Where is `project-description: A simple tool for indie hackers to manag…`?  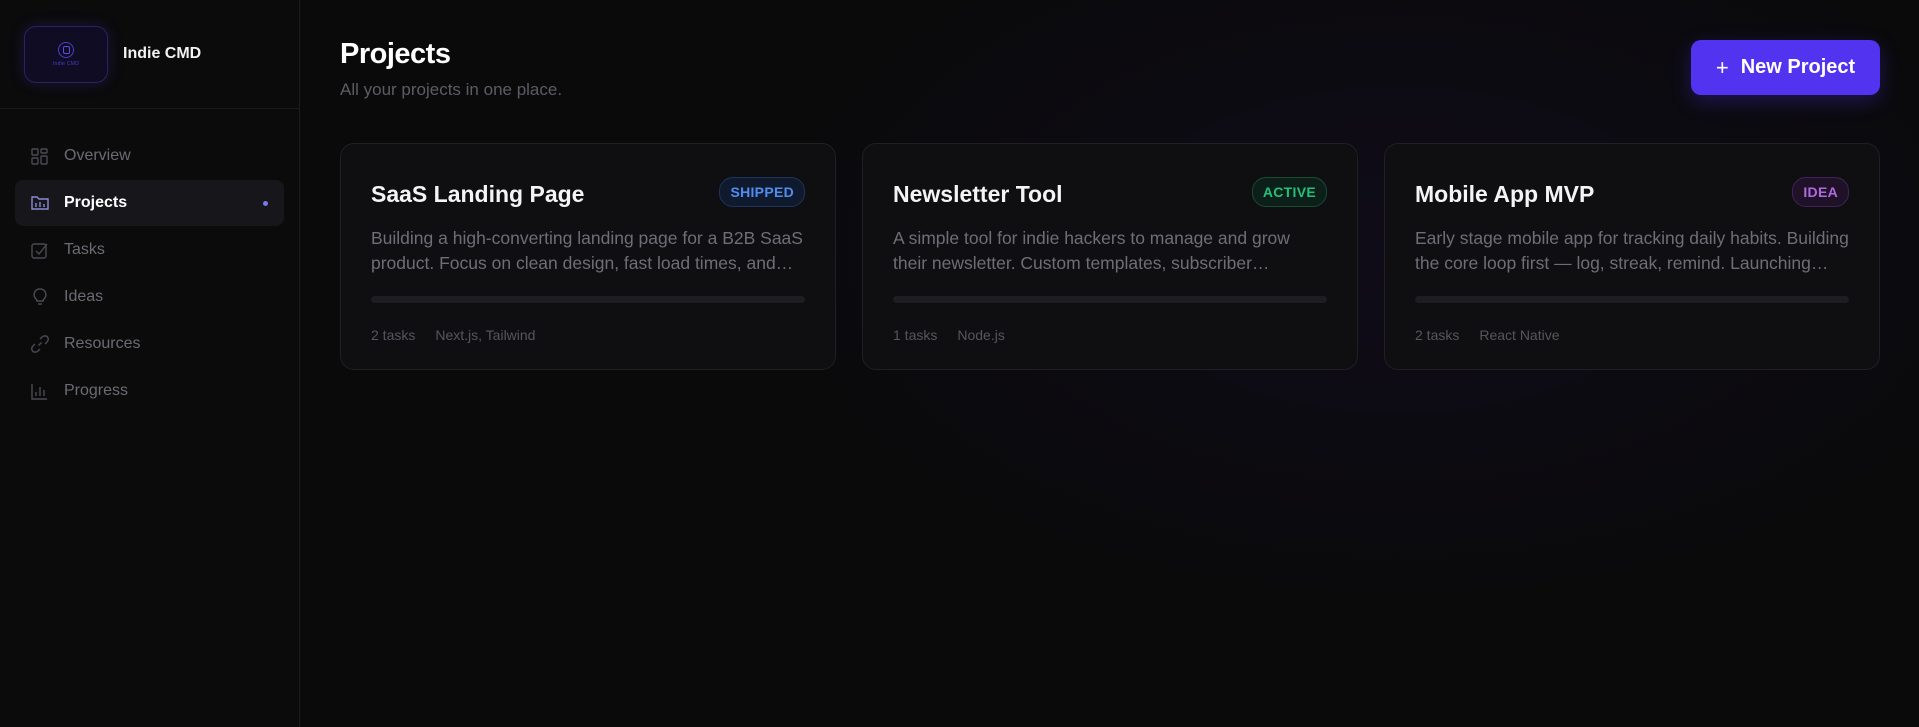
project-description: A simple tool for indie hackers to manag… is located at coordinates (1091, 250).